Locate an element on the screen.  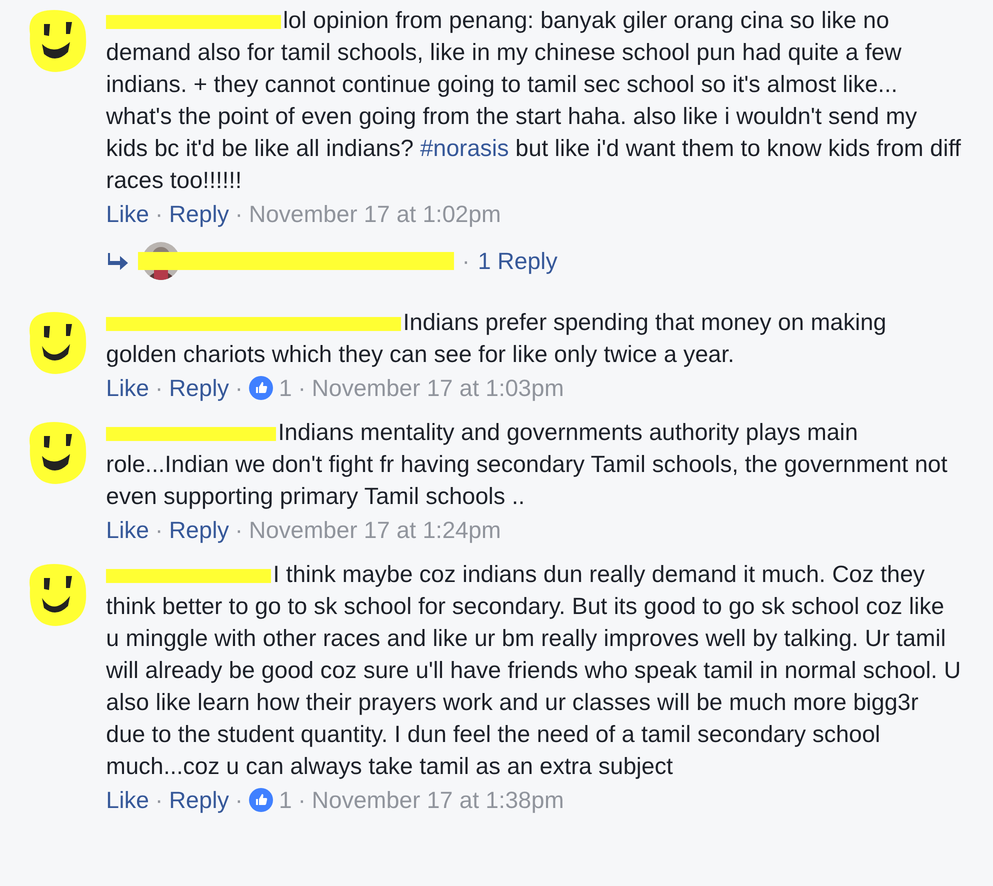
comment-time: November 17 at 1:24pm is located at coordinates (374, 530).